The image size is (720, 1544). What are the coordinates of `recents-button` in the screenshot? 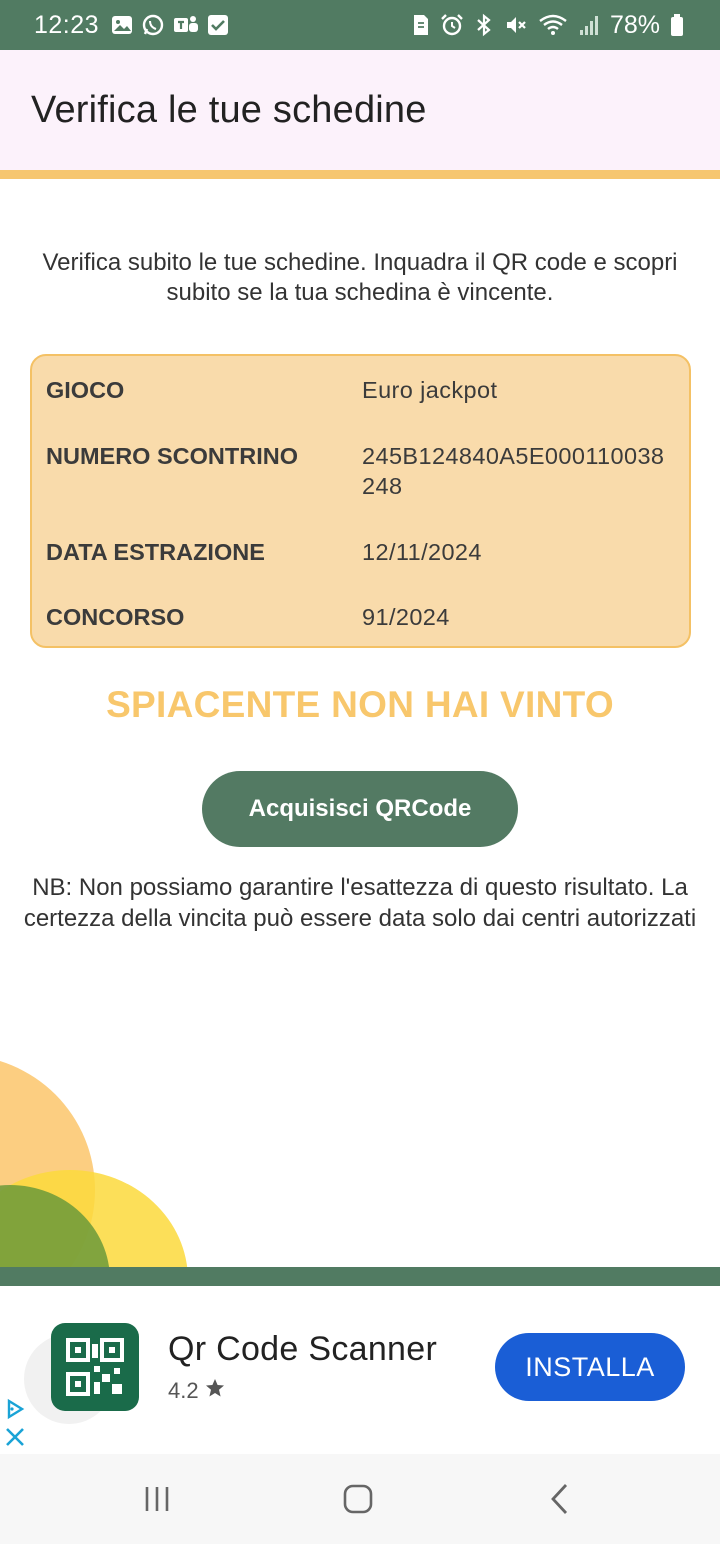 It's located at (157, 1499).